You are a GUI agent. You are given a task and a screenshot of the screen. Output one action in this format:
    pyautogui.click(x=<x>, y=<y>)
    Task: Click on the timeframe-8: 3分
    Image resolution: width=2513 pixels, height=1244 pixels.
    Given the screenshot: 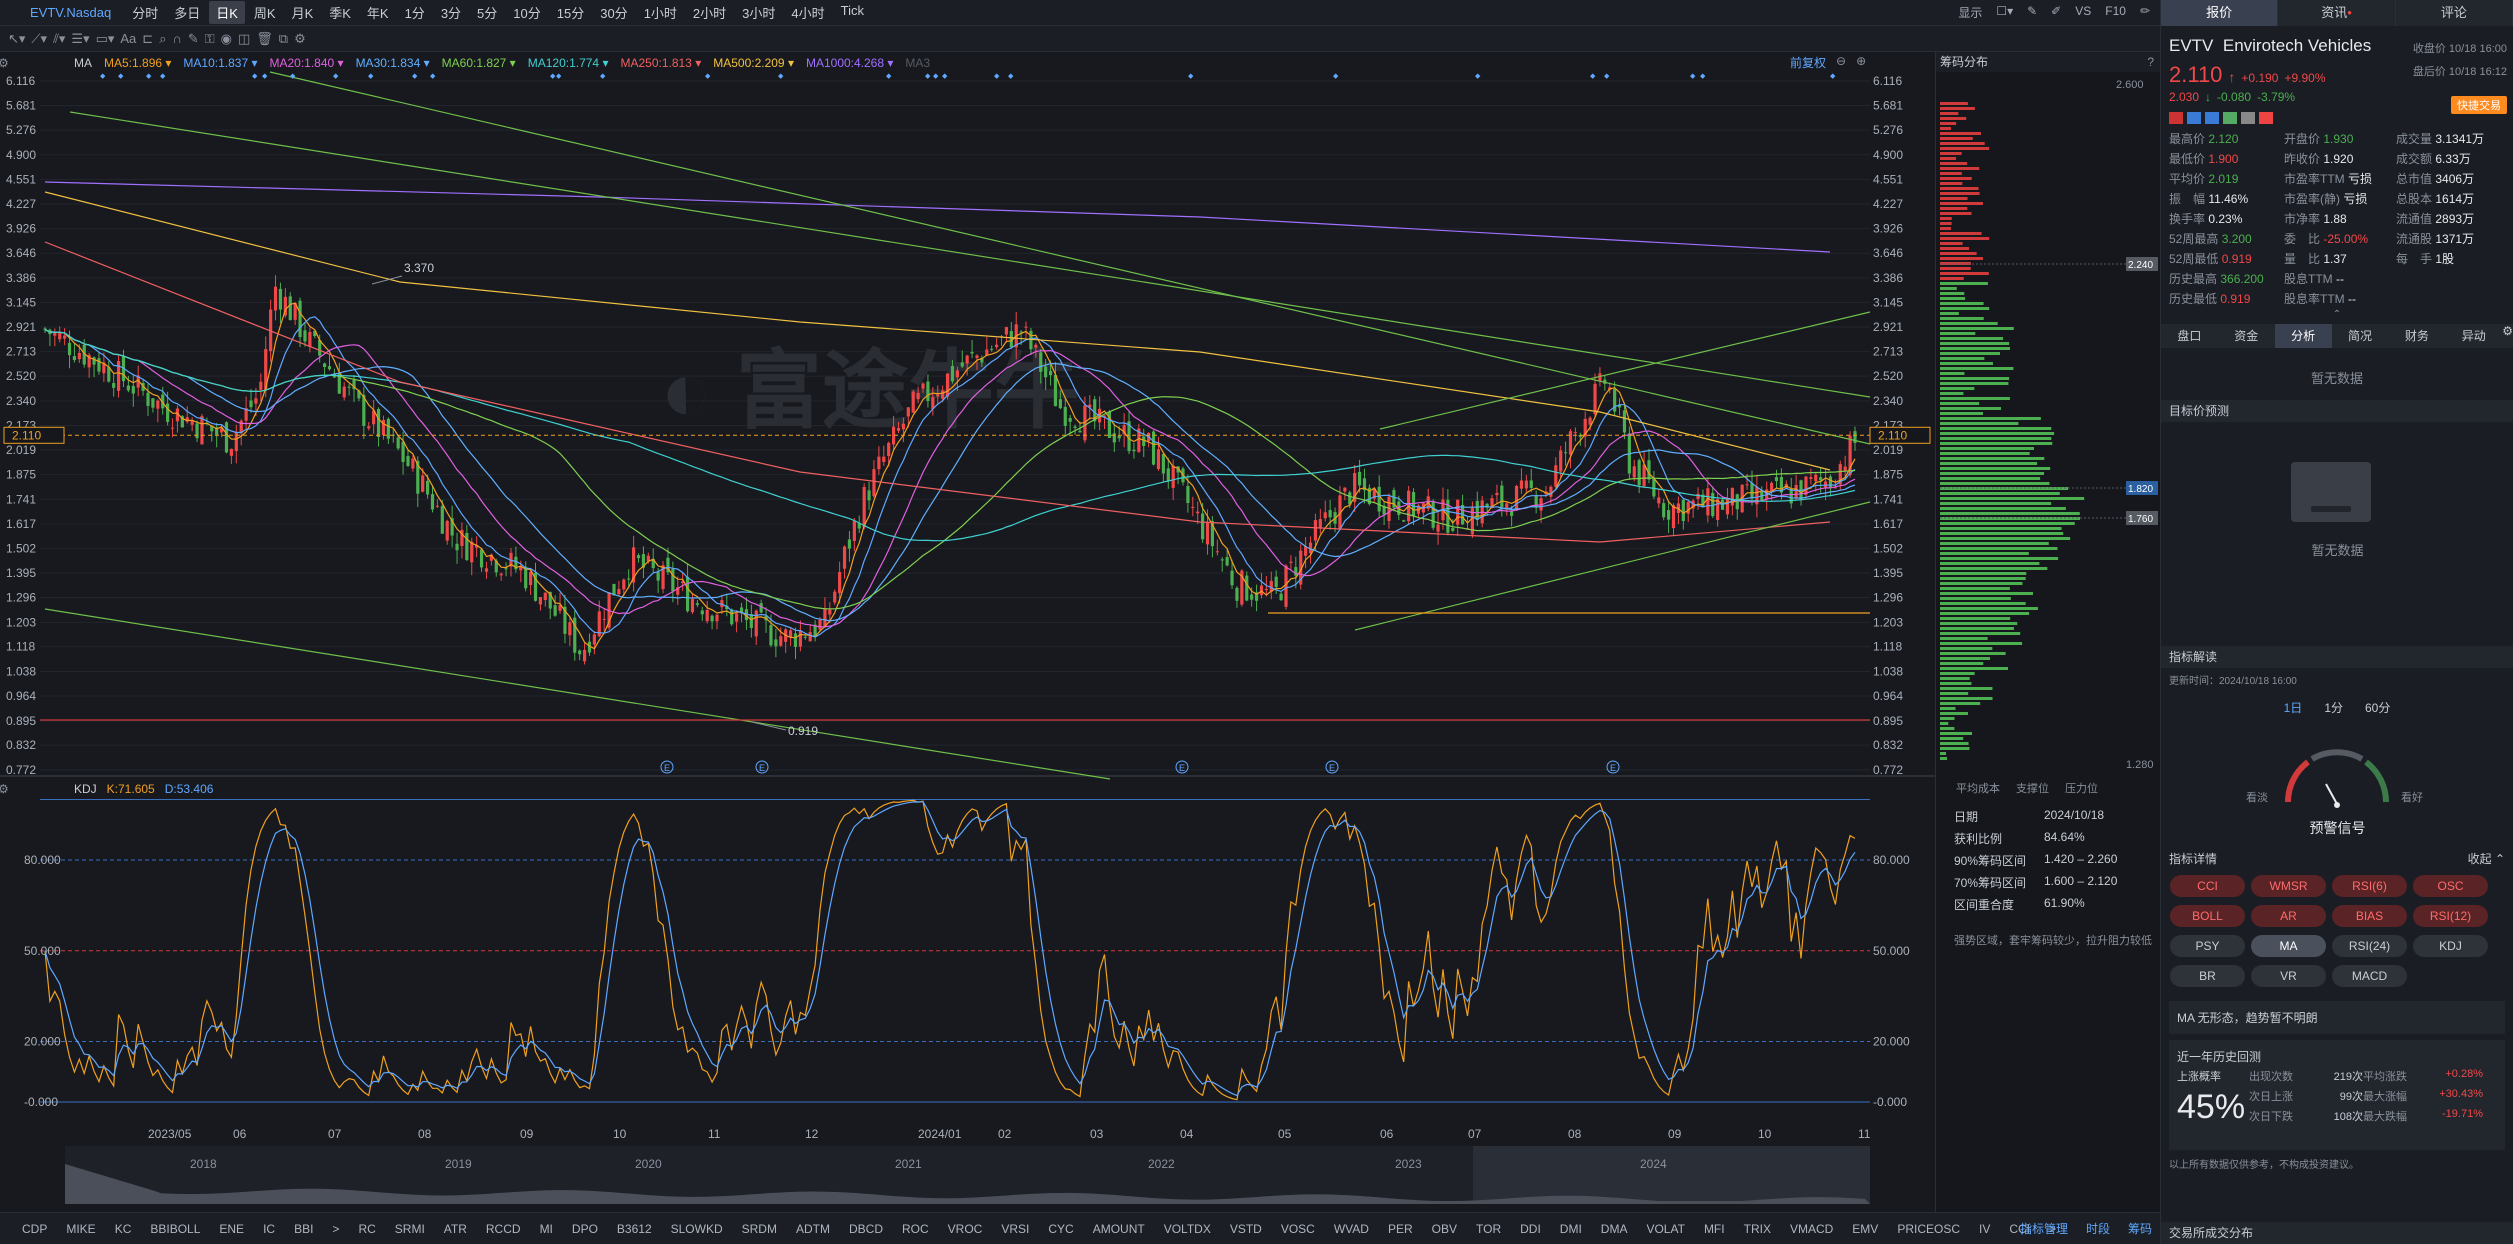 What is the action you would take?
    pyautogui.click(x=451, y=12)
    